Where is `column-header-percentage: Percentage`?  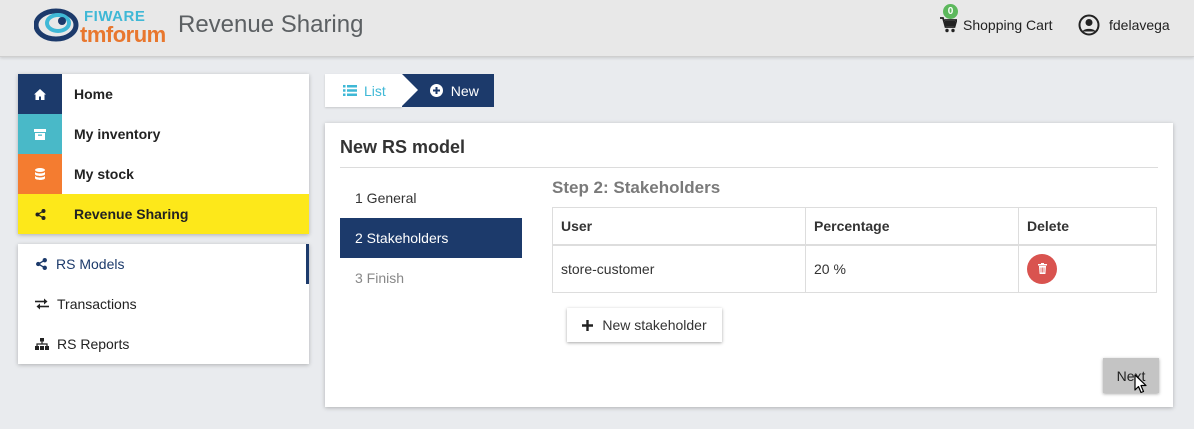
column-header-percentage: Percentage is located at coordinates (912, 226).